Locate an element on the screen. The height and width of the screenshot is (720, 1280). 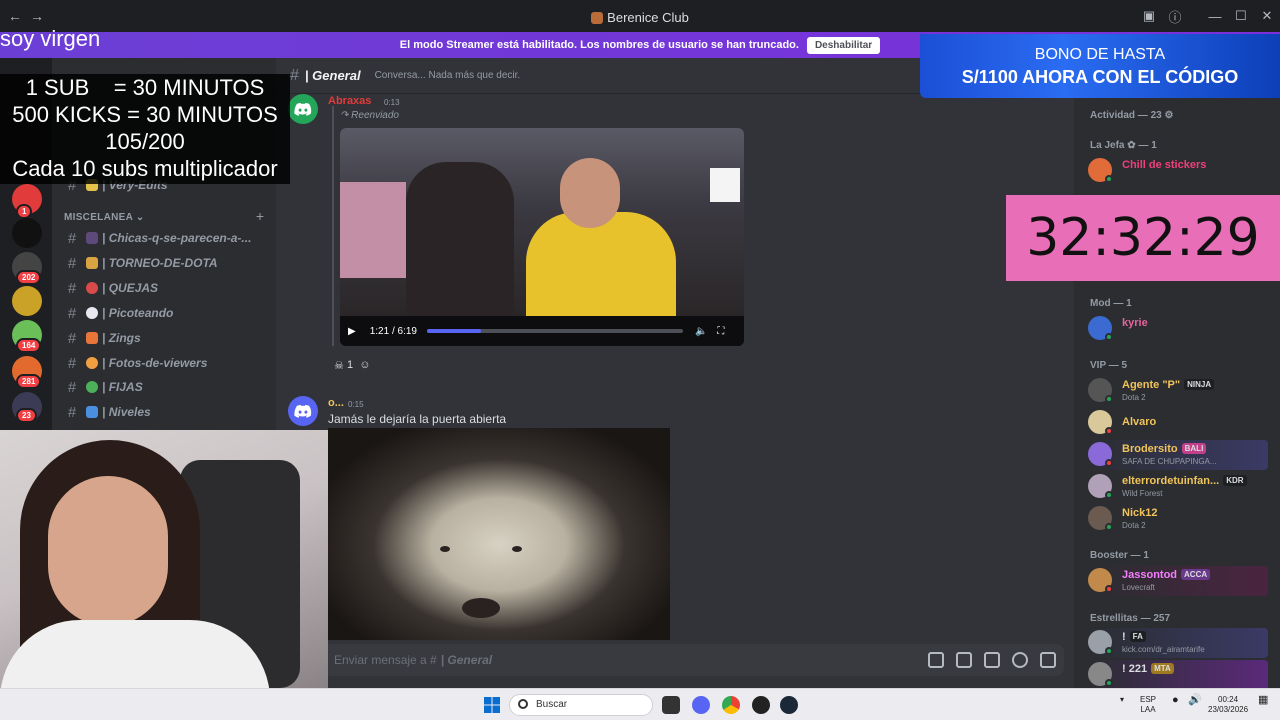
activity-header: Actividad — 23 ⚙ is located at coordinates (1131, 115).